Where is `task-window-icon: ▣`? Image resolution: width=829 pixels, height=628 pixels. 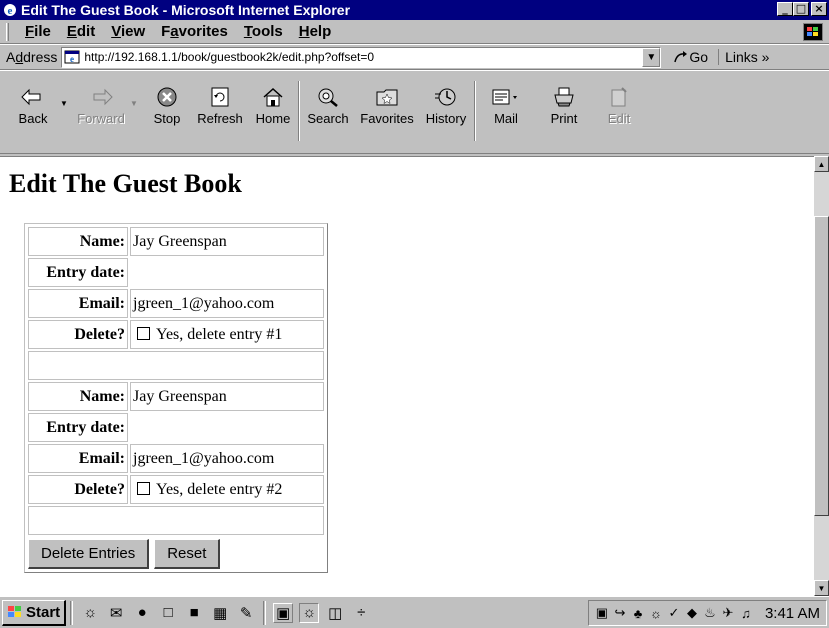 task-window-icon: ▣ is located at coordinates (283, 612).